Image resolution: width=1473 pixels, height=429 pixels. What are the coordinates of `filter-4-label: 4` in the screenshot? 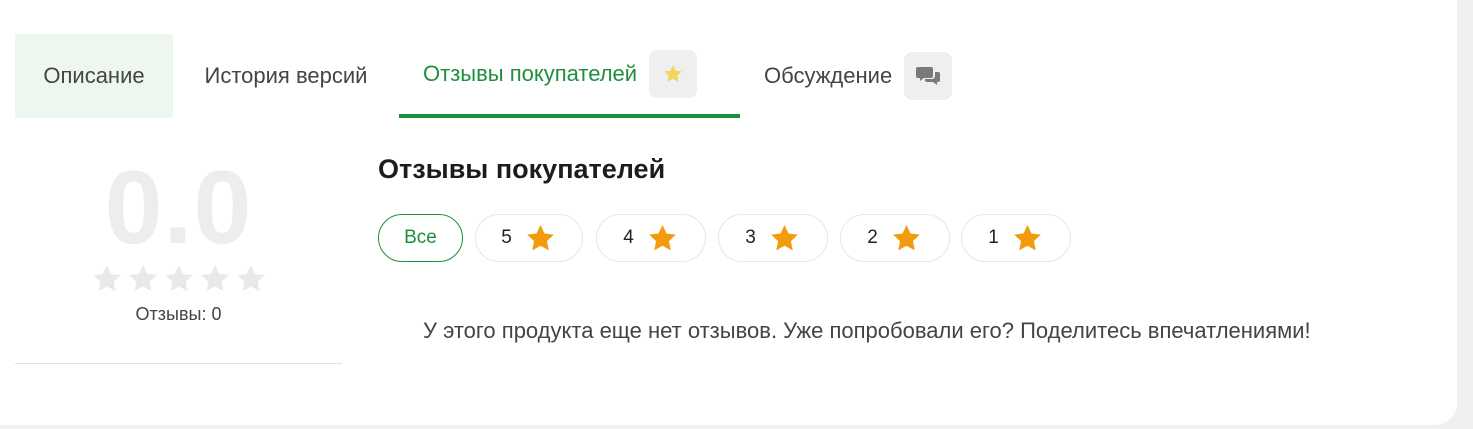 It's located at (628, 237).